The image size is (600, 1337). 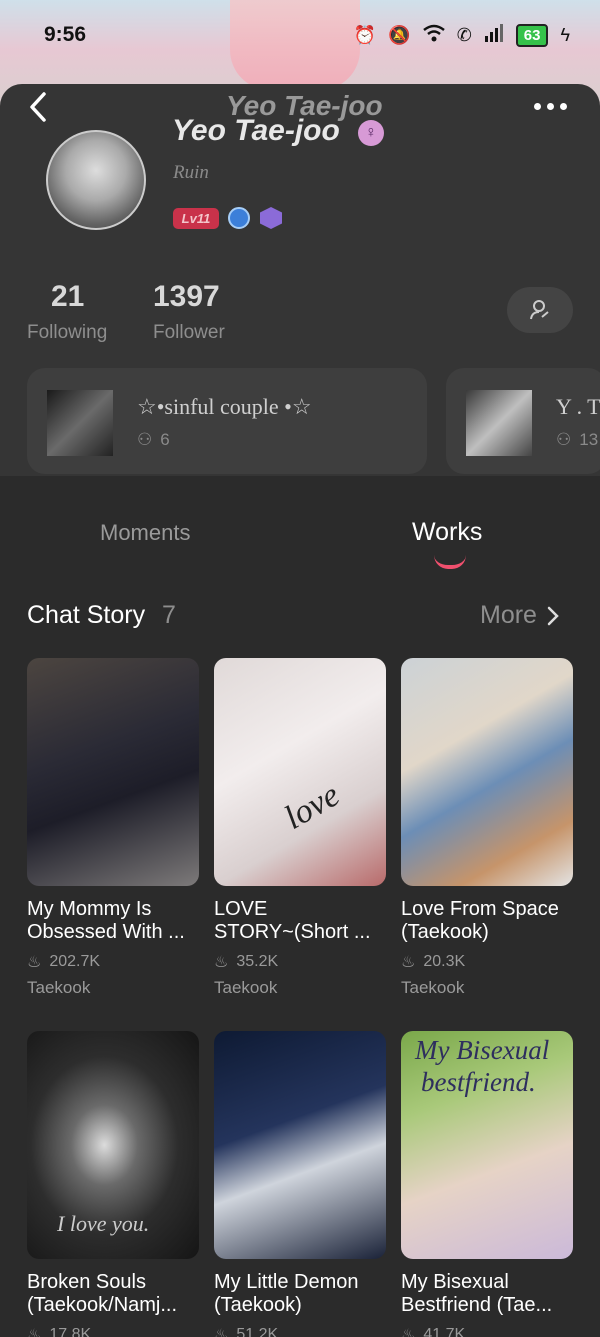 What do you see at coordinates (96, 180) in the screenshot?
I see `avatar` at bounding box center [96, 180].